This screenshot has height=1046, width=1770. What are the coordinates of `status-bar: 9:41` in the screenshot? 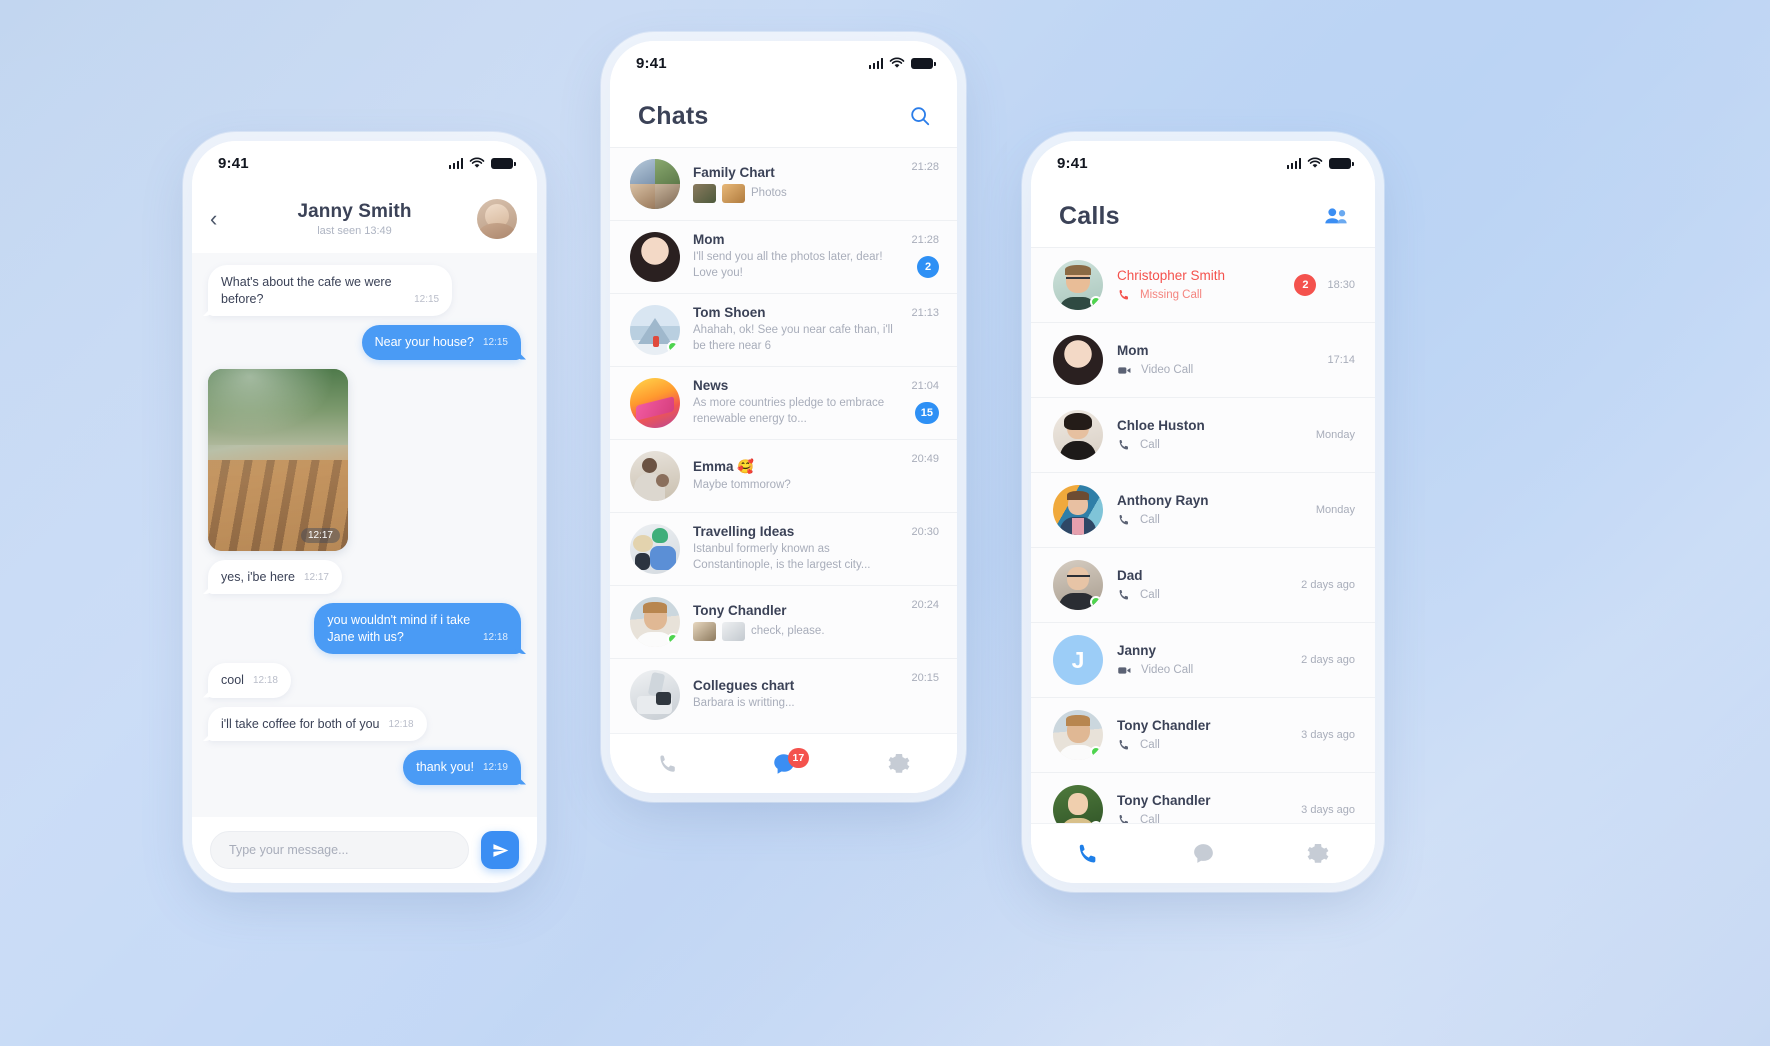 It's located at (1203, 163).